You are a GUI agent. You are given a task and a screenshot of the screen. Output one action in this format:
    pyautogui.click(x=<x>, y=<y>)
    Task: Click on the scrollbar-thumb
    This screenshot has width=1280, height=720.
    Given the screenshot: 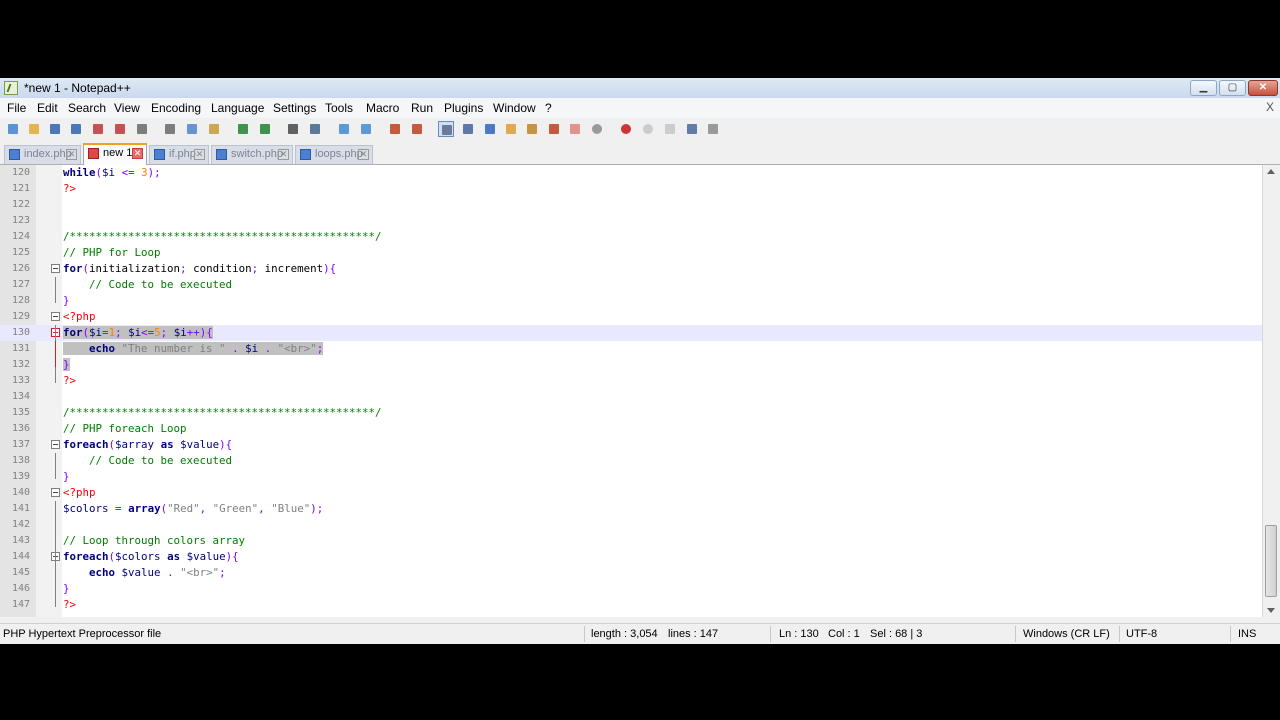 What is the action you would take?
    pyautogui.click(x=1271, y=561)
    